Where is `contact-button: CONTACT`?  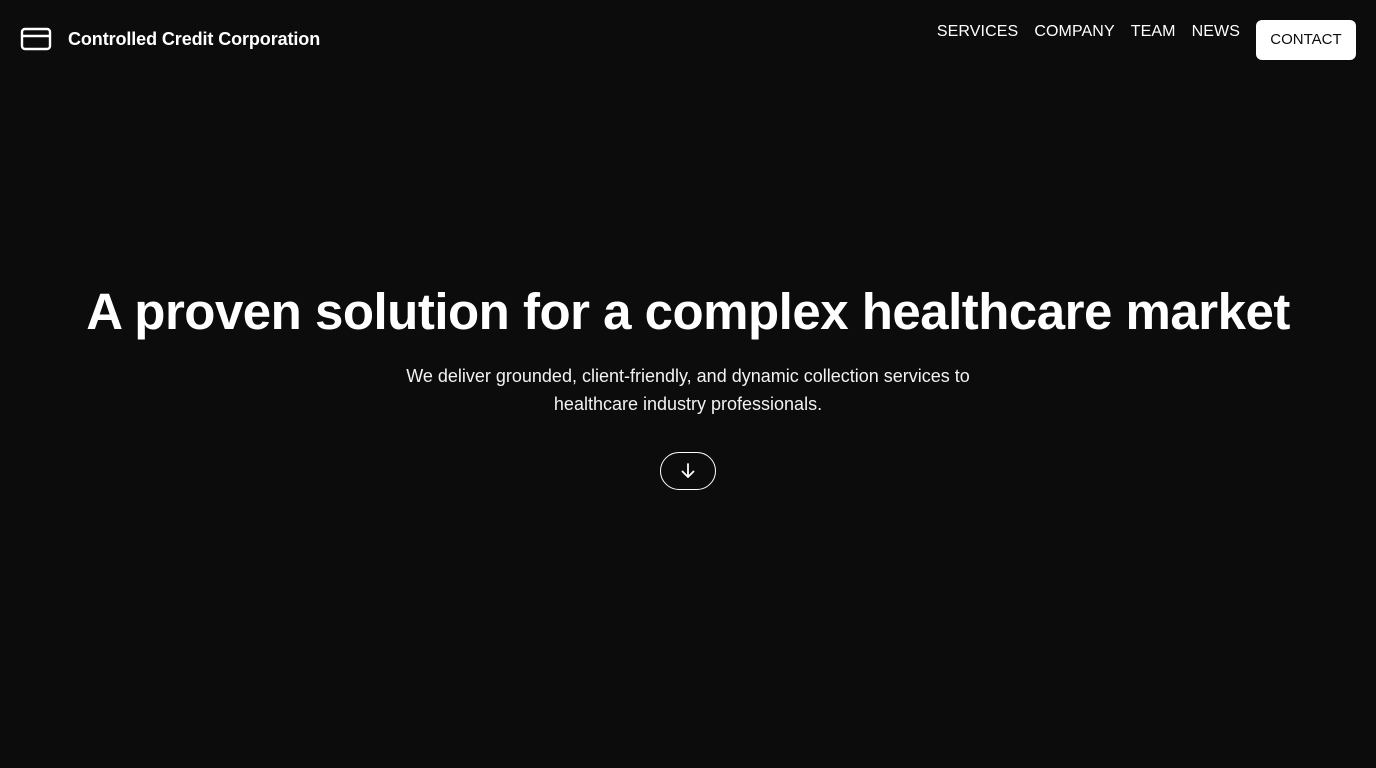 contact-button: CONTACT is located at coordinates (1306, 40).